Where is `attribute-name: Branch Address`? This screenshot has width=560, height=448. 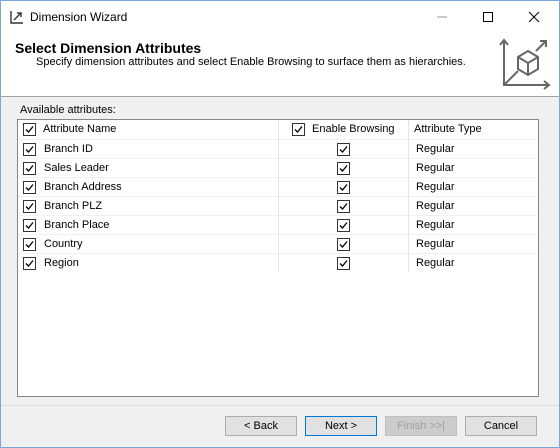 attribute-name: Branch Address is located at coordinates (83, 187).